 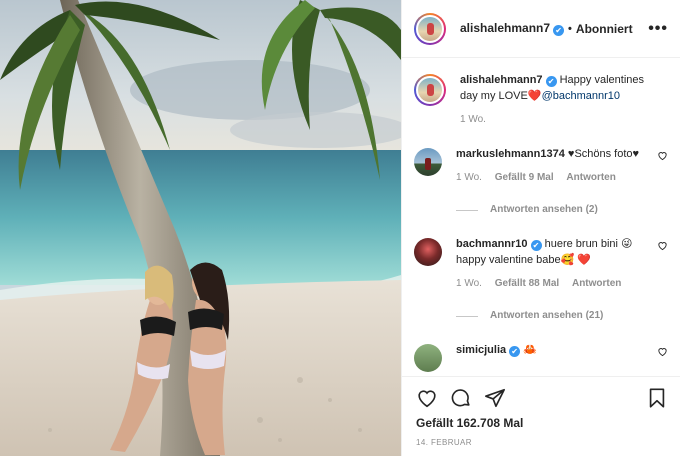 What do you see at coordinates (505, 28) in the screenshot?
I see `author-username-text: alishalehmann7` at bounding box center [505, 28].